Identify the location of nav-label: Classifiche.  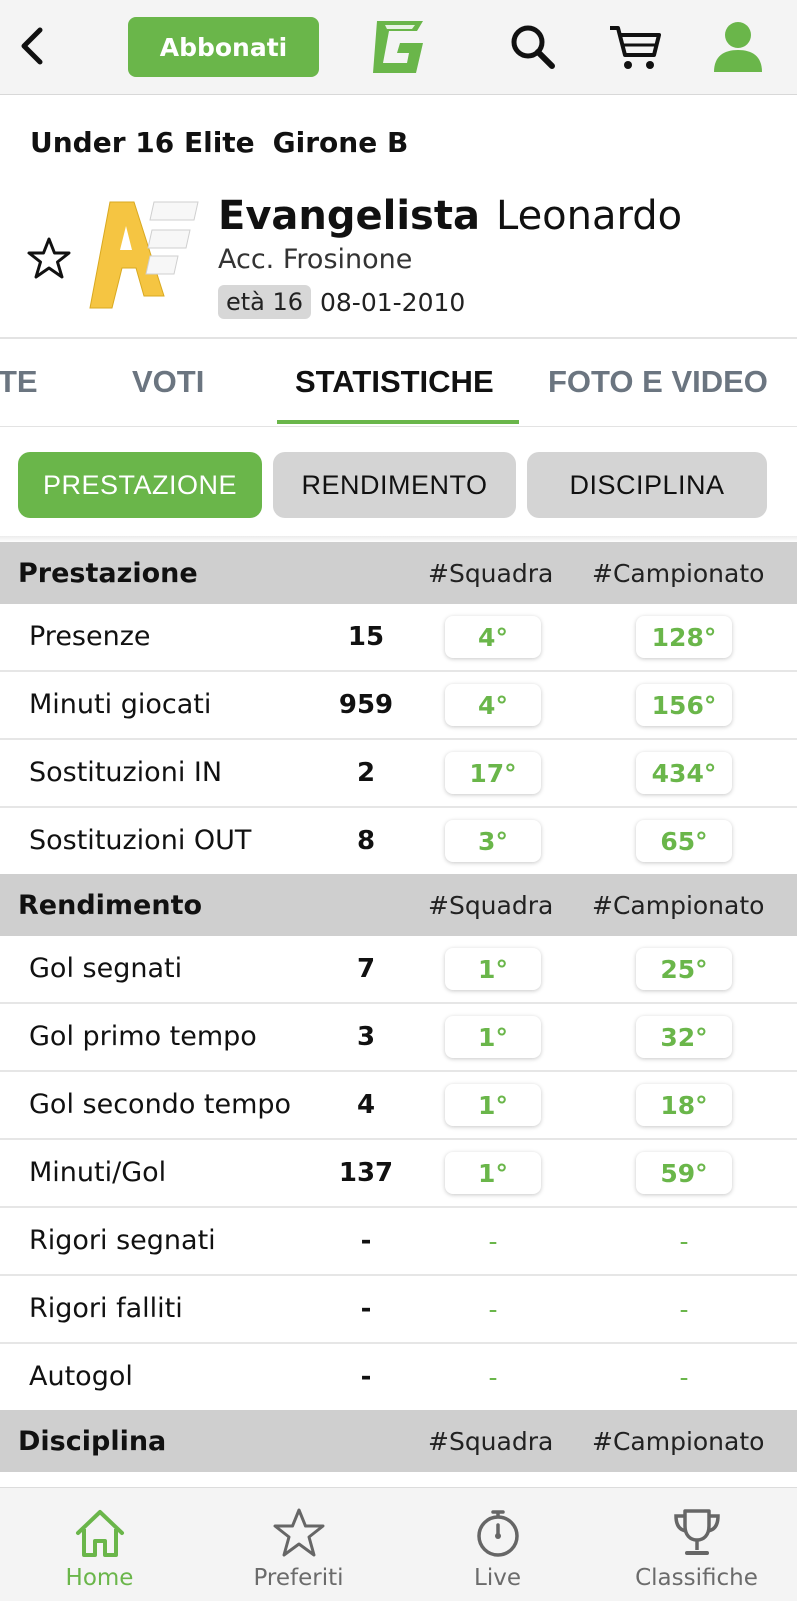
(696, 1578).